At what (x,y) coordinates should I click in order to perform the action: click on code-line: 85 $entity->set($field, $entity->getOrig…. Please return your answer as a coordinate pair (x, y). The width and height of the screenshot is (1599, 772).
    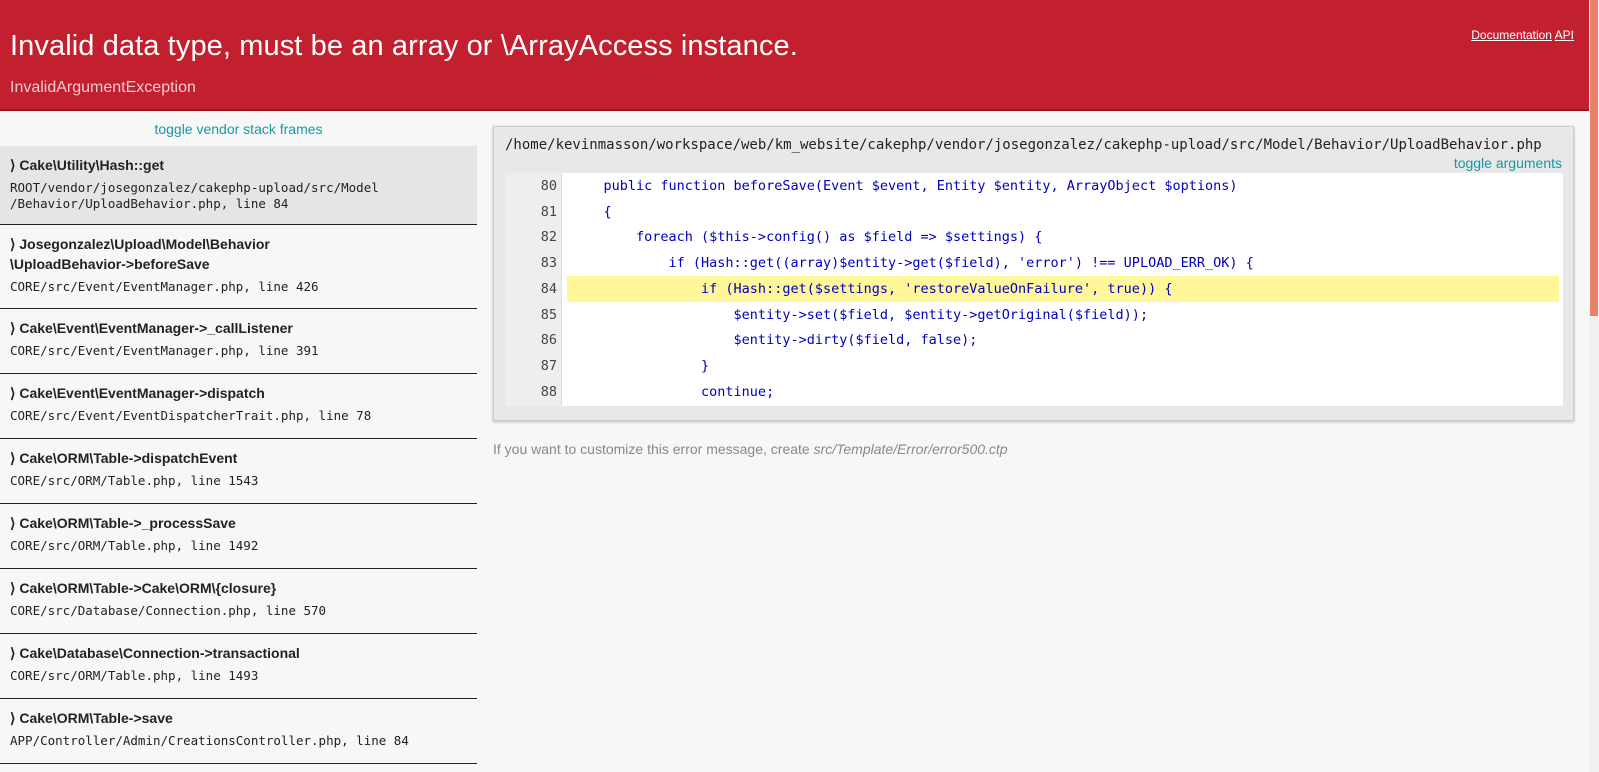
    Looking at the image, I should click on (1034, 315).